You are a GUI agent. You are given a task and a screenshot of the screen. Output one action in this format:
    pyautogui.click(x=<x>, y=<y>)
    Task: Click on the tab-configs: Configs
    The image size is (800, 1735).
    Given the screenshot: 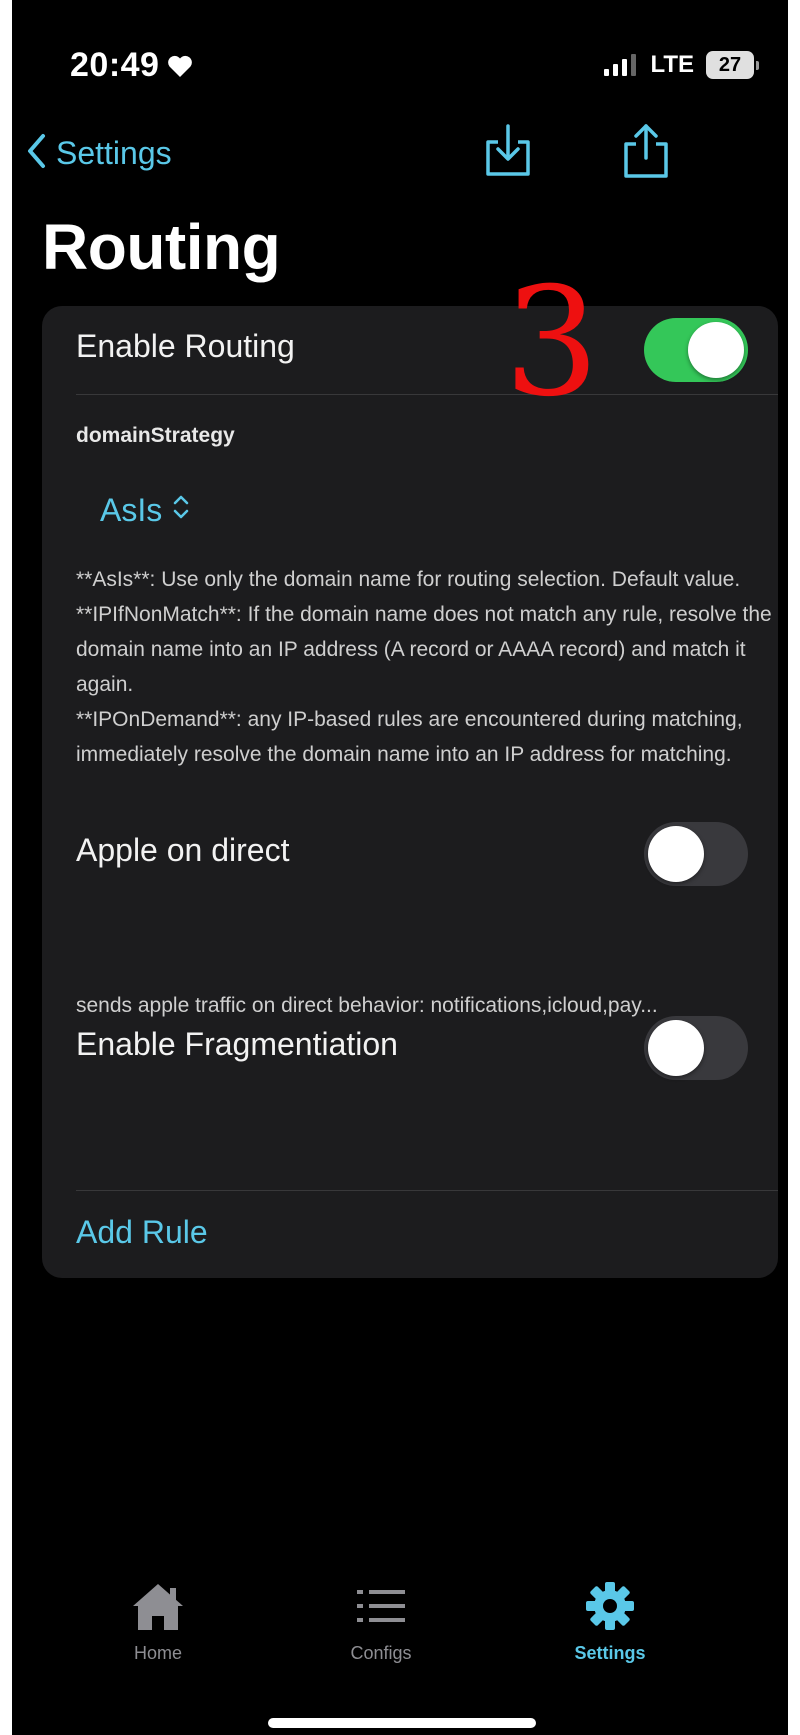 What is the action you would take?
    pyautogui.click(x=381, y=1622)
    